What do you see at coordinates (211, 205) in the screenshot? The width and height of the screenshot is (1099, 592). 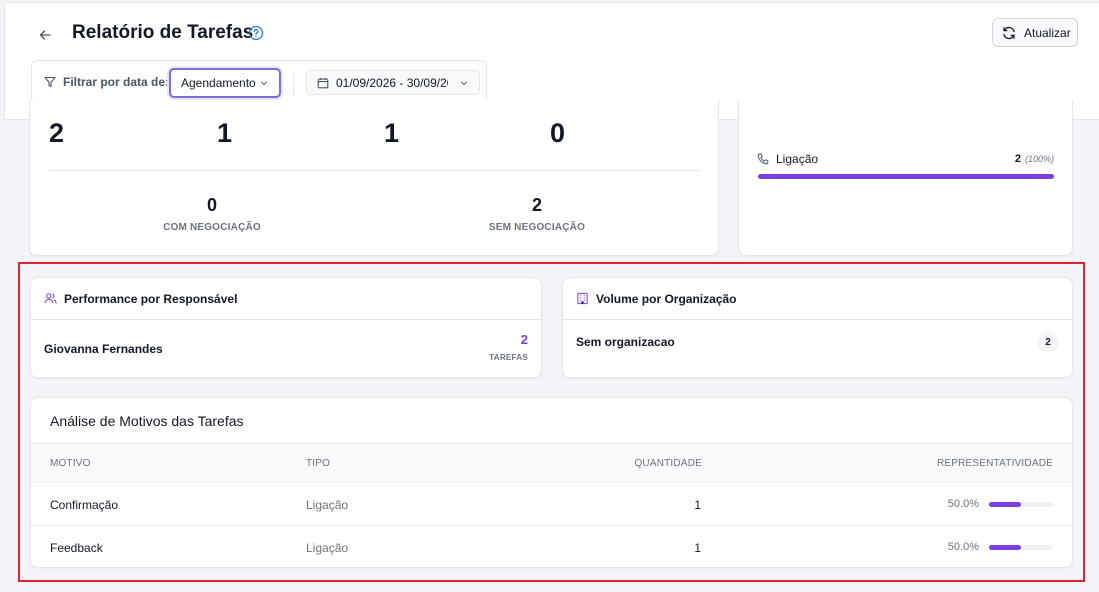 I see `with-deal-value: 0` at bounding box center [211, 205].